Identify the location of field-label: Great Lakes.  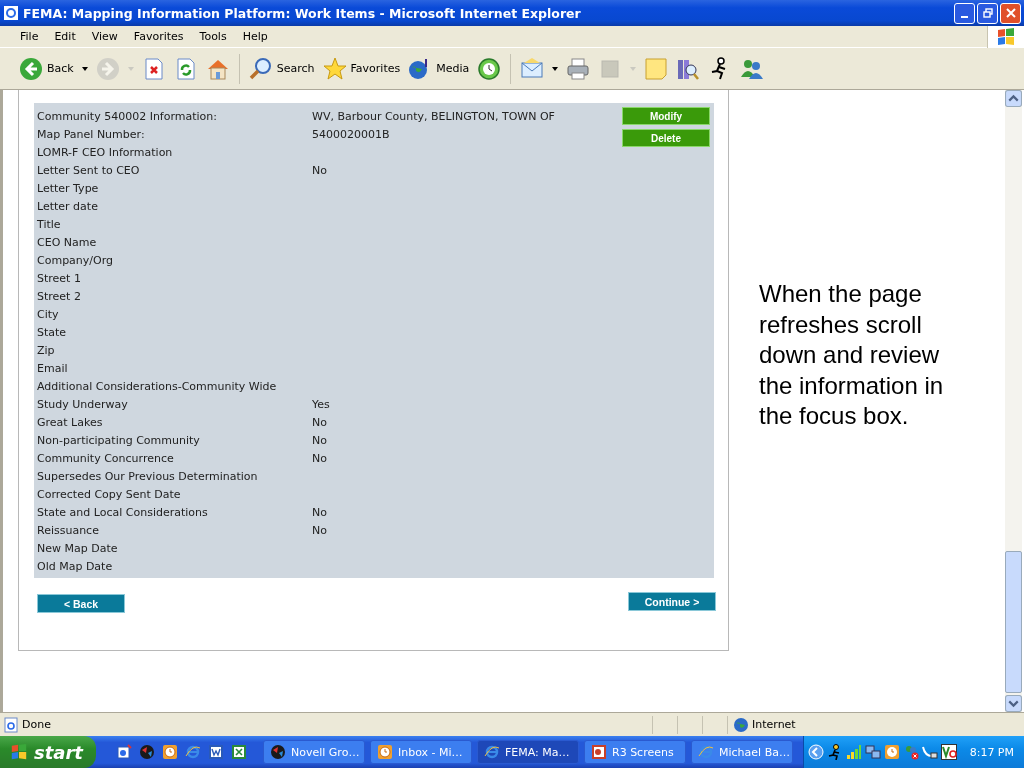
(70, 422).